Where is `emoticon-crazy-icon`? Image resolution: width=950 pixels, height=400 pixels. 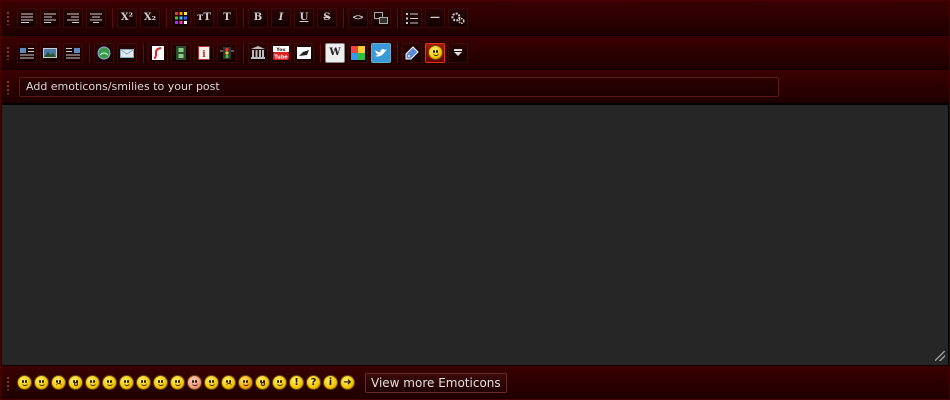
emoticon-crazy-icon is located at coordinates (92, 382).